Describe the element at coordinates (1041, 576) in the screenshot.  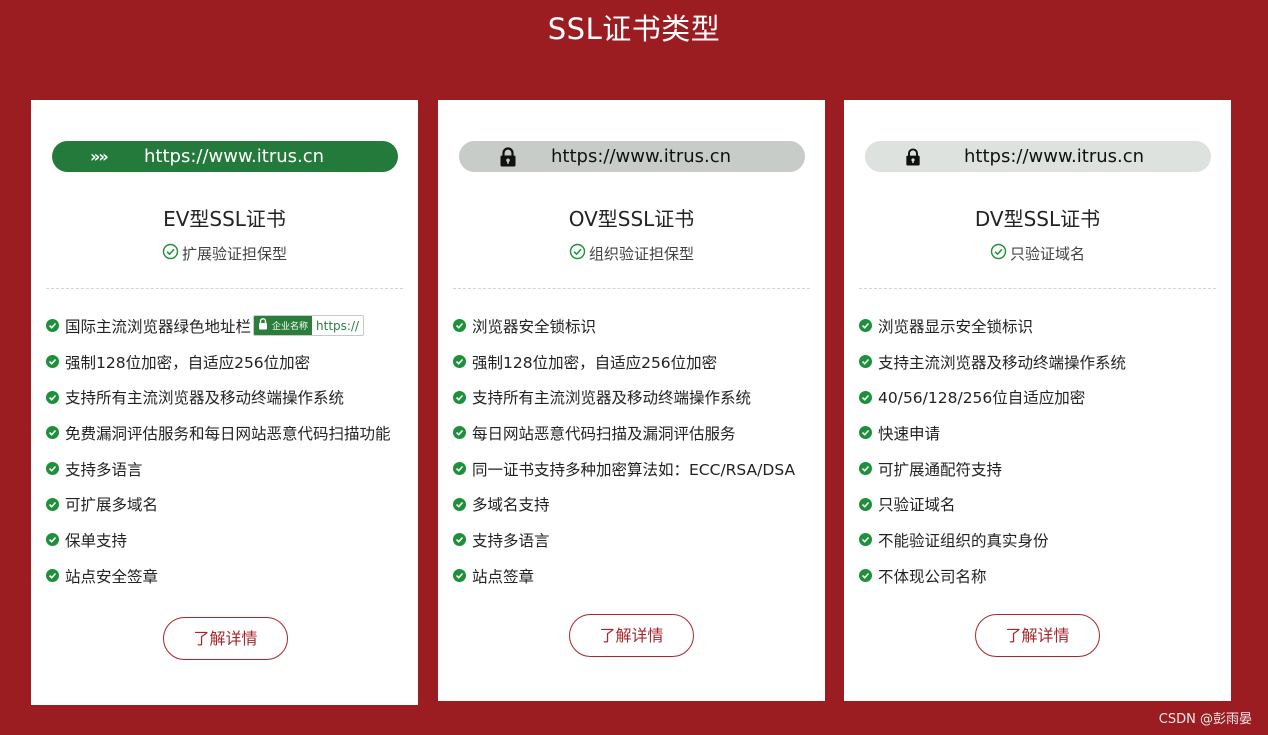
I see `feature-item: 不体现公司名称` at that location.